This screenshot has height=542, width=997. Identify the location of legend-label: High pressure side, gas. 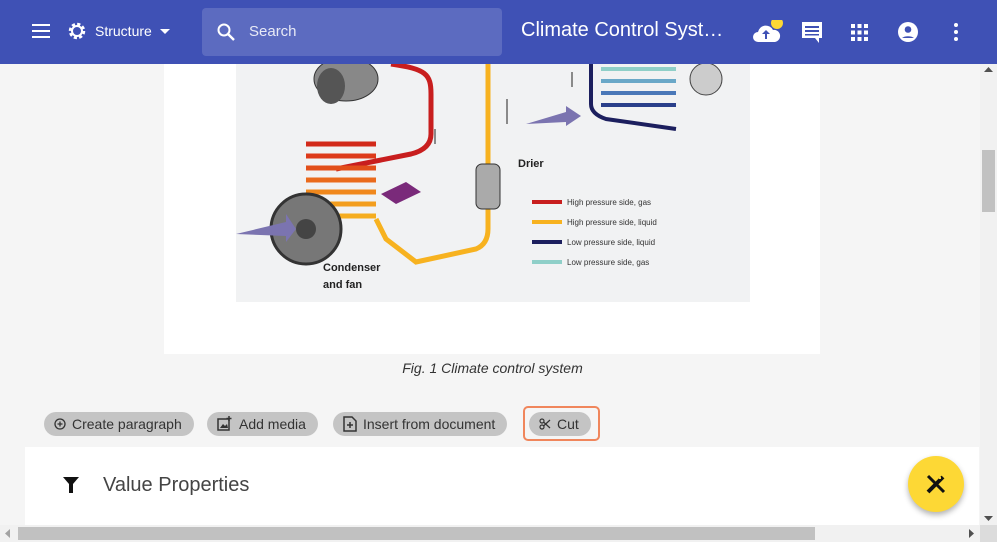
(609, 202).